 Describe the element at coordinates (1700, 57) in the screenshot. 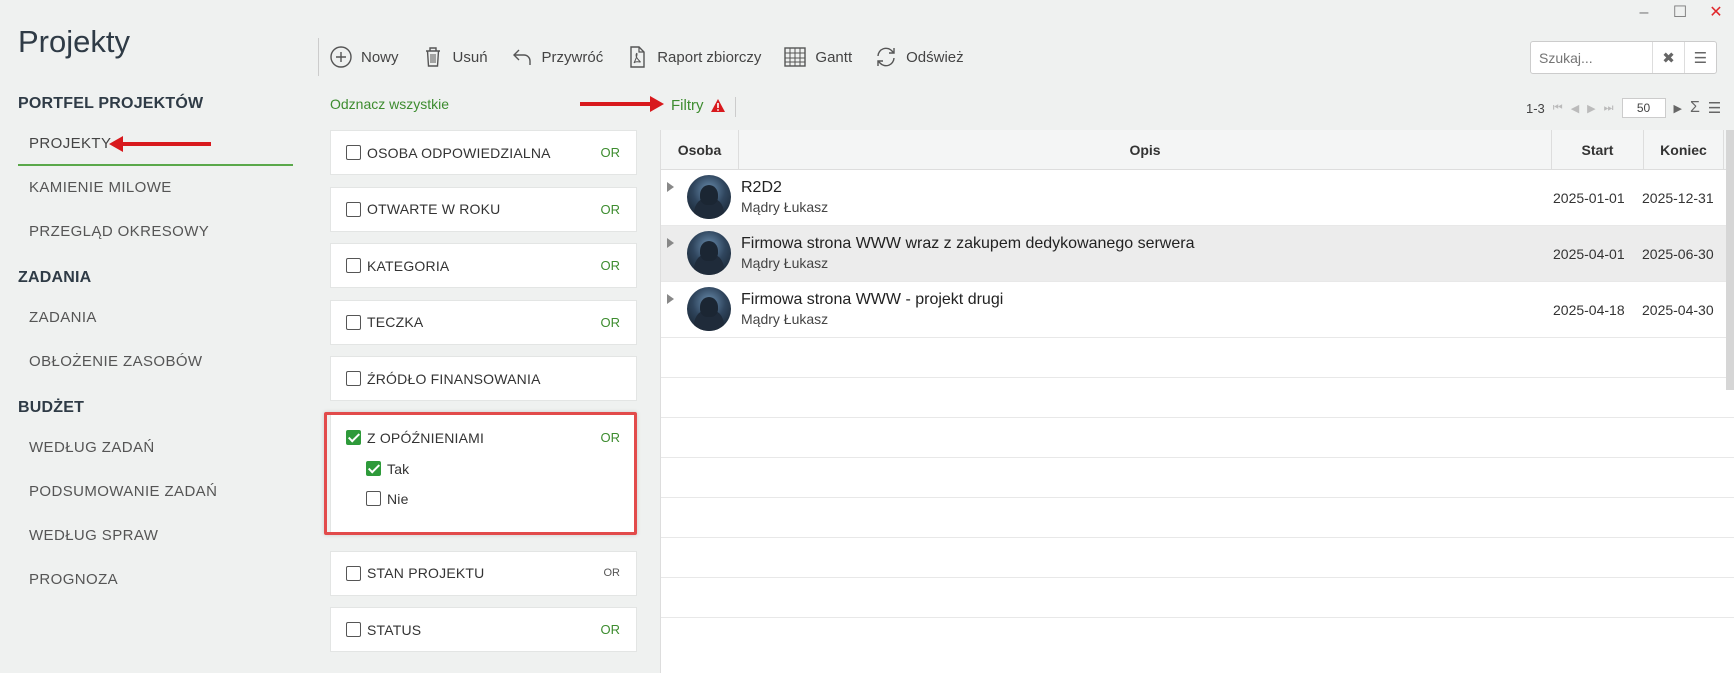

I see `menu-icon: ☰` at that location.